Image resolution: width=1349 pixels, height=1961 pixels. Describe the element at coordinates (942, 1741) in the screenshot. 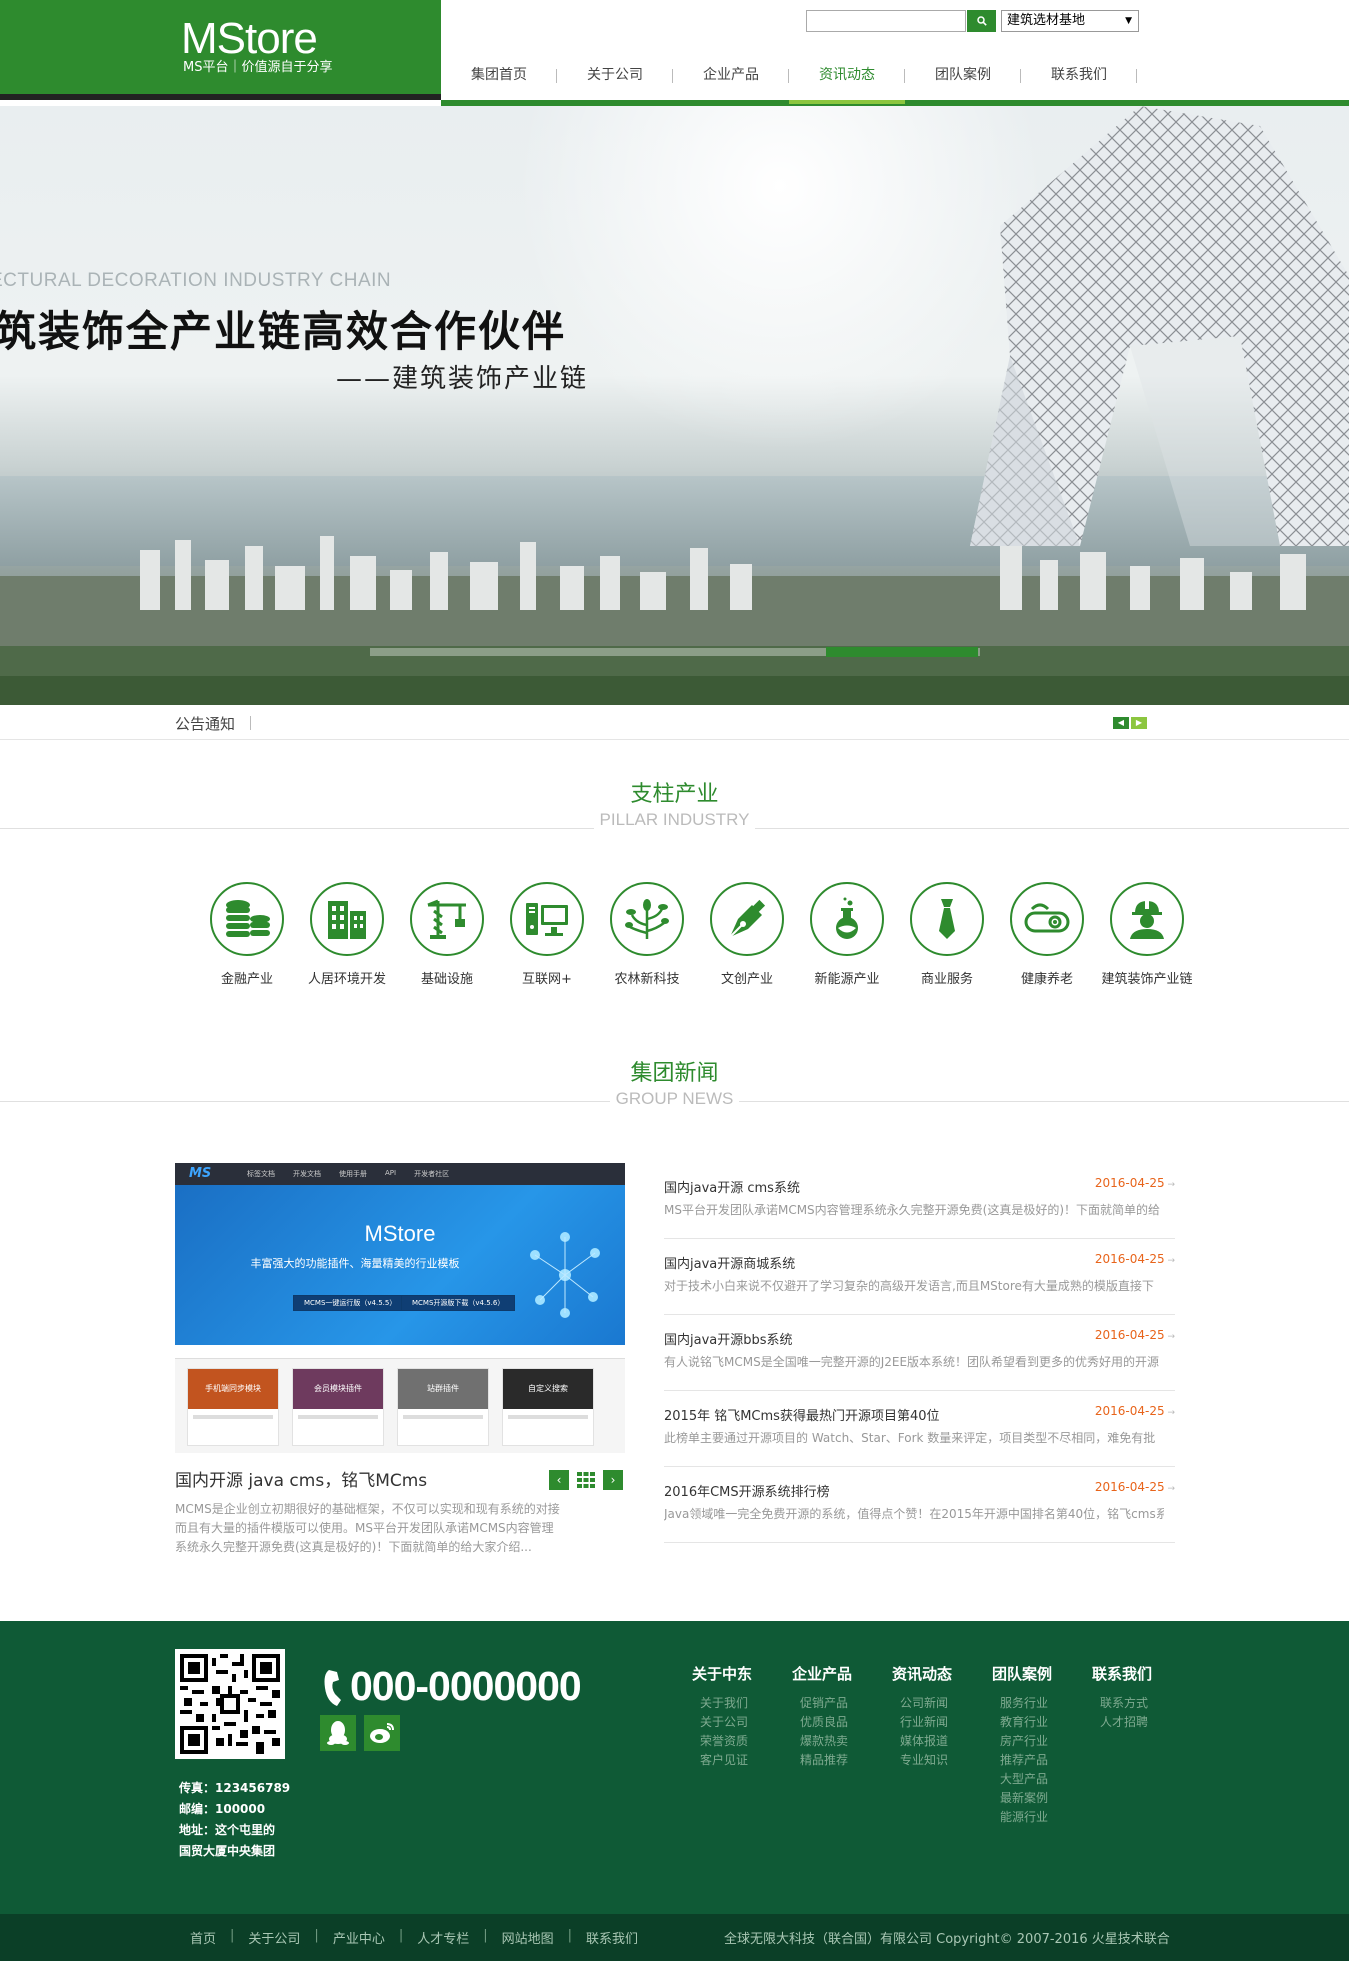

I see `footer-link: 媒体报道` at that location.